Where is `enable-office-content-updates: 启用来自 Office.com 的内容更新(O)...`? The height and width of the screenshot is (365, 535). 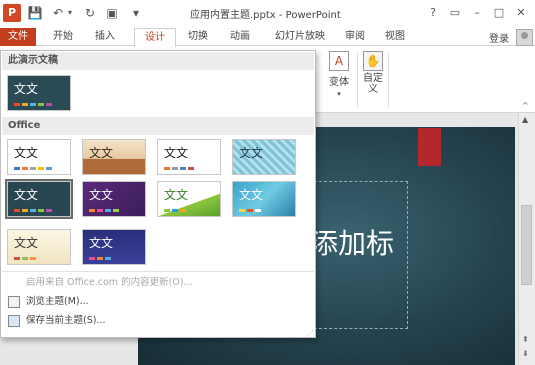
enable-office-content-updates: 启用来自 Office.com 的内容更新(O)... is located at coordinates (109, 282).